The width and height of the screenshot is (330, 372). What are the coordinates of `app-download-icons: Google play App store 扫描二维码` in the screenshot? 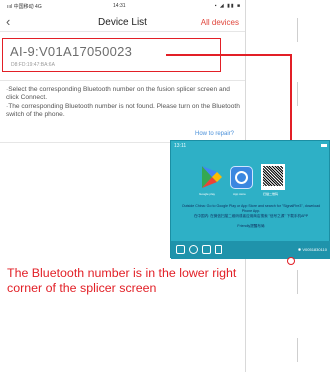 It's located at (250, 181).